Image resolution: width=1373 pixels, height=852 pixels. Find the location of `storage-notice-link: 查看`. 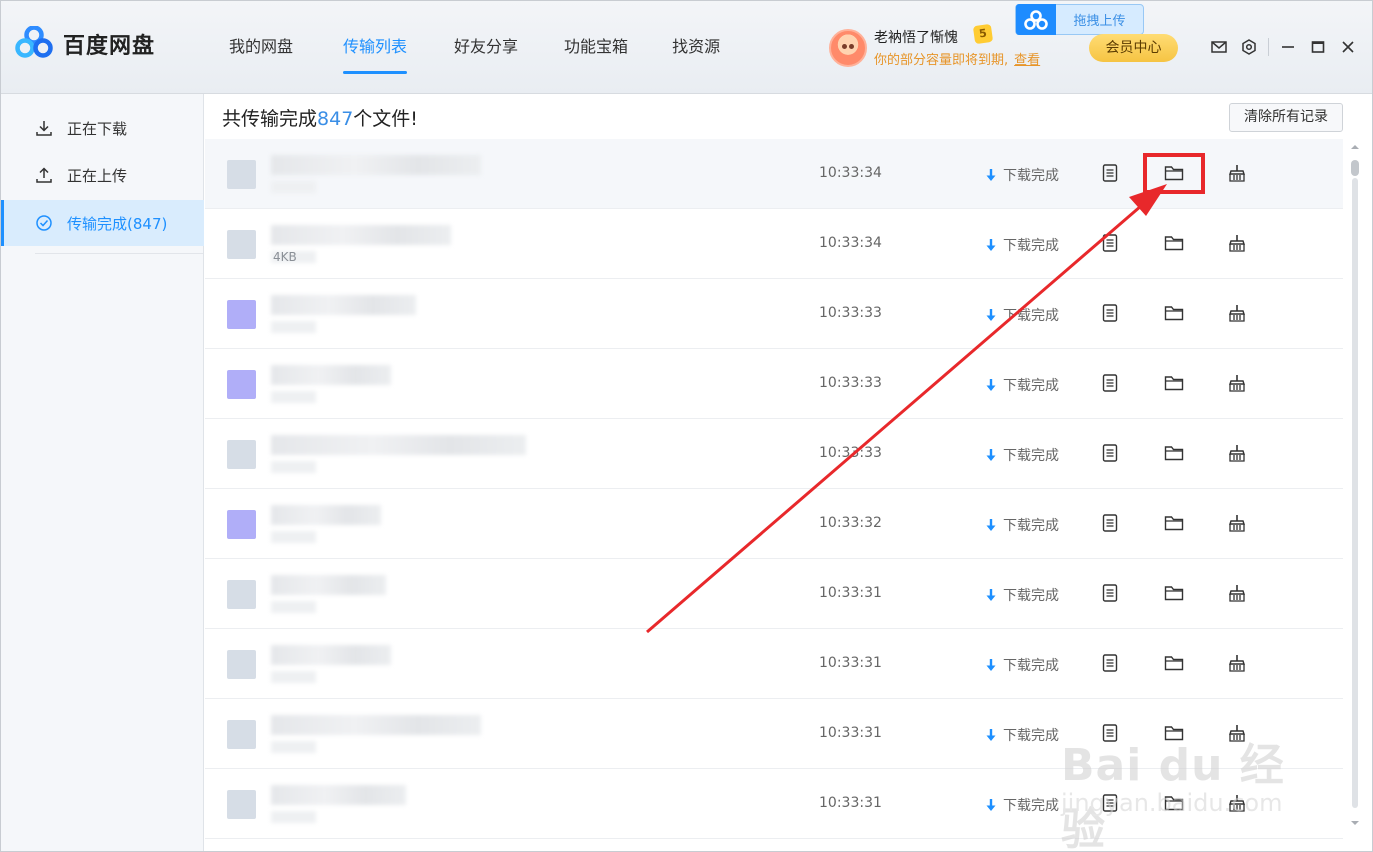

storage-notice-link: 查看 is located at coordinates (1027, 60).